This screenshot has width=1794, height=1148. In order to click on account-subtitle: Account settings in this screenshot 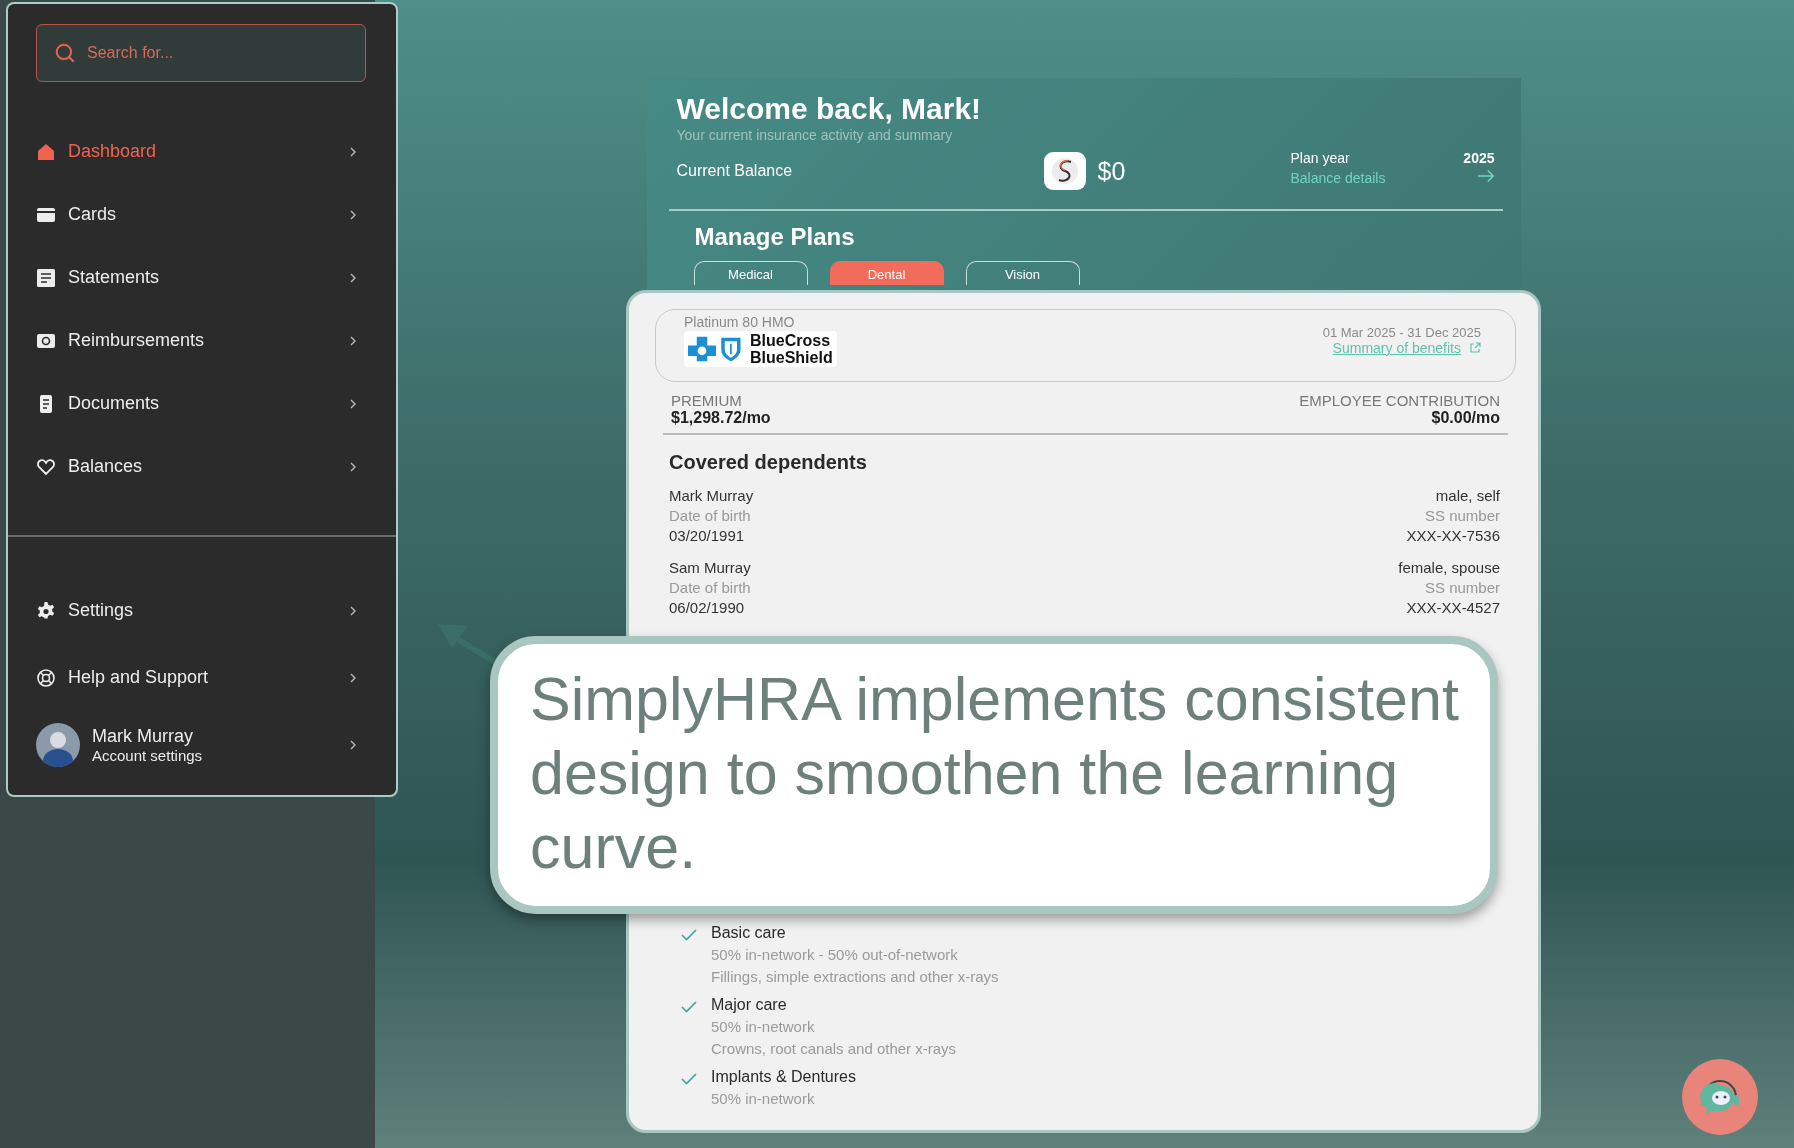, I will do `click(148, 755)`.